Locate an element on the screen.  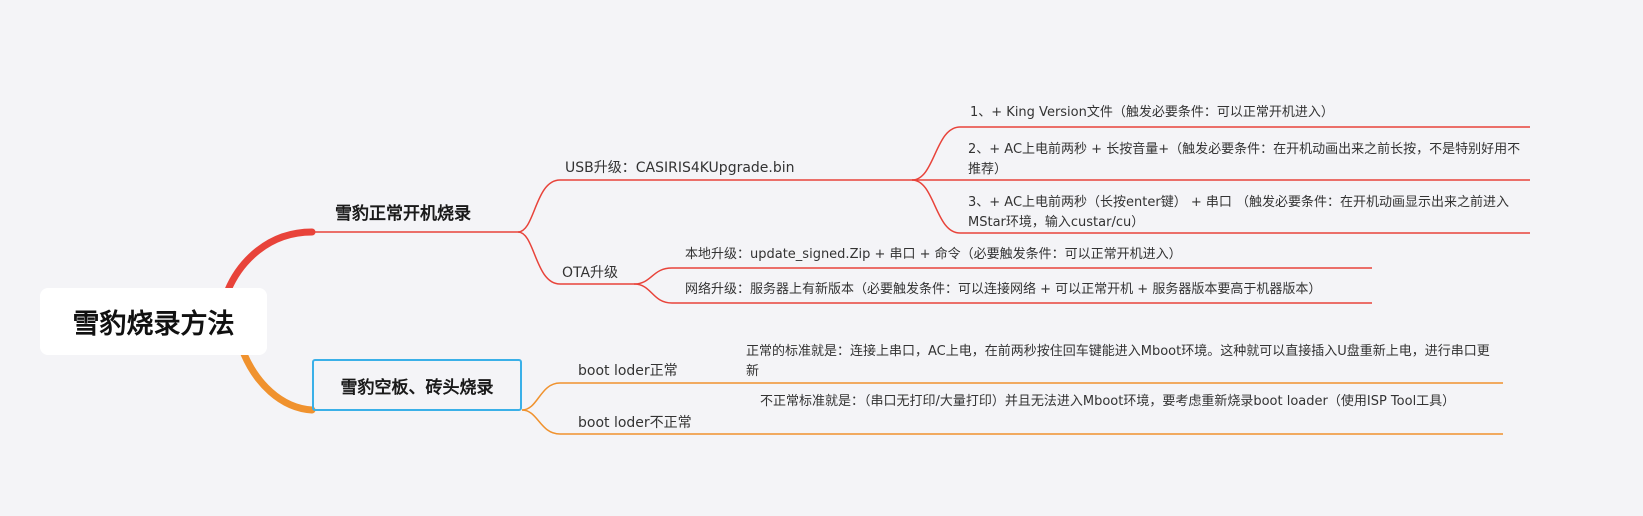
root-node: 雪豹烧录方法 is located at coordinates (153, 321).